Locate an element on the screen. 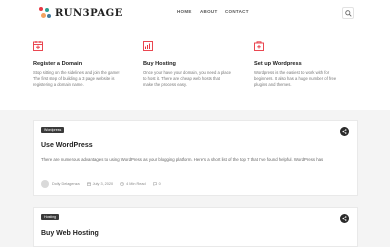 Image resolution: width=390 pixels, height=247 pixels. comment-icon is located at coordinates (154, 184).